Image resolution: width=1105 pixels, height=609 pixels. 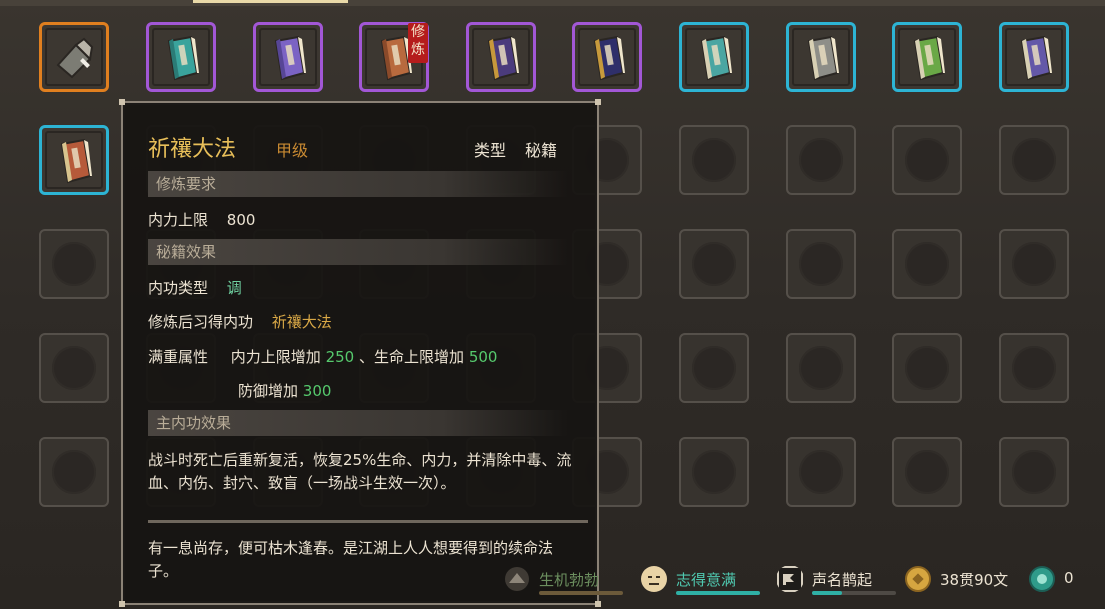 What do you see at coordinates (201, 322) in the screenshot?
I see `learn-label: 修炼后习得内功` at bounding box center [201, 322].